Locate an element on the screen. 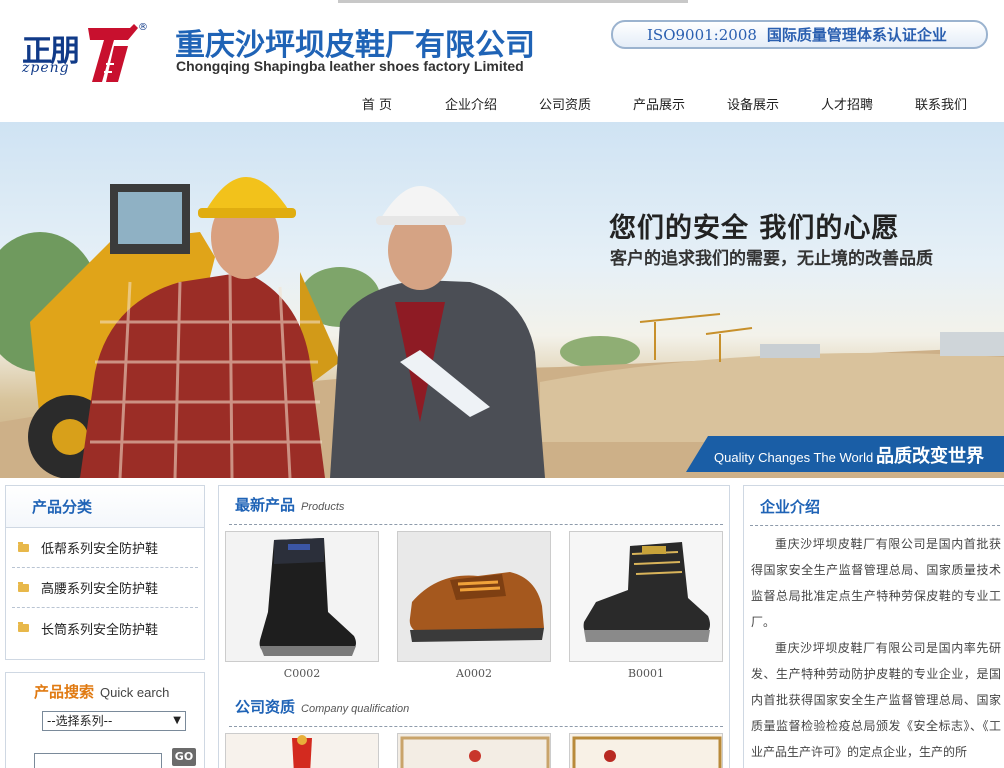 The height and width of the screenshot is (768, 1004). category-link-tall: 长筒系列安全防护鞋 is located at coordinates (99, 628).